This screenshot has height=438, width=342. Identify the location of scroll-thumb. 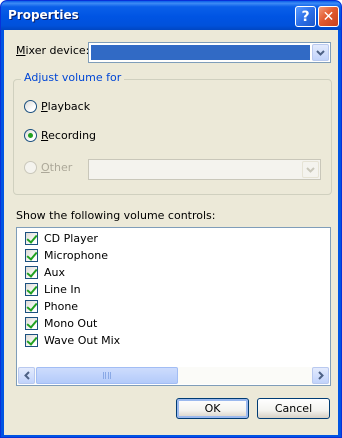
(107, 375).